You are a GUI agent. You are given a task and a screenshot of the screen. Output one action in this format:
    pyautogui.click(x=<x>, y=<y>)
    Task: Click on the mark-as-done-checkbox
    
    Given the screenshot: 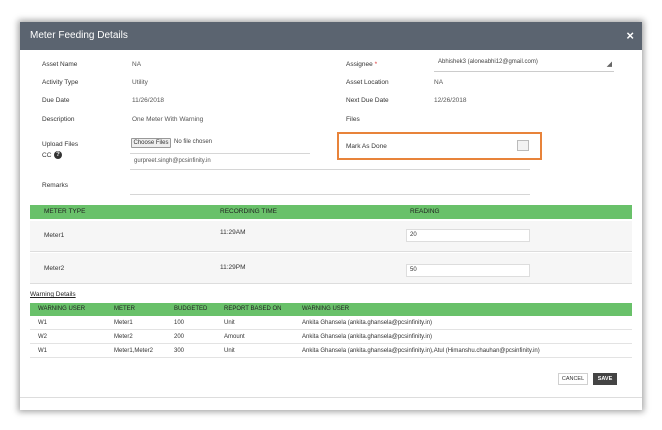 What is the action you would take?
    pyautogui.click(x=523, y=145)
    